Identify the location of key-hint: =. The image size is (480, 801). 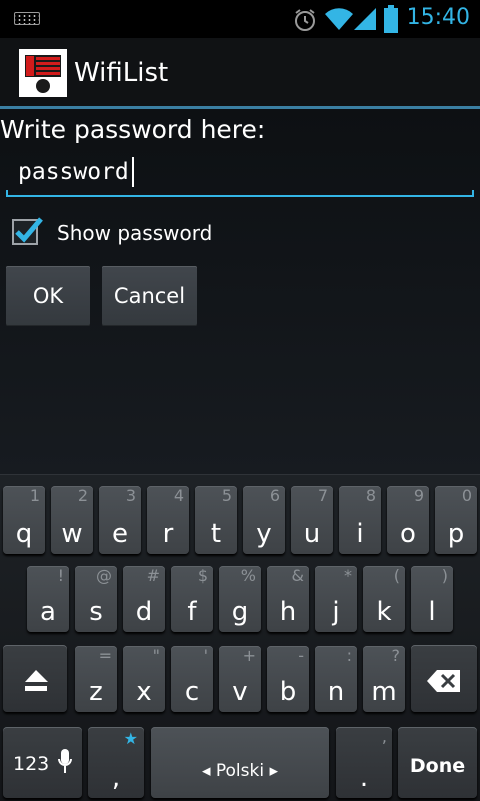
(105, 655).